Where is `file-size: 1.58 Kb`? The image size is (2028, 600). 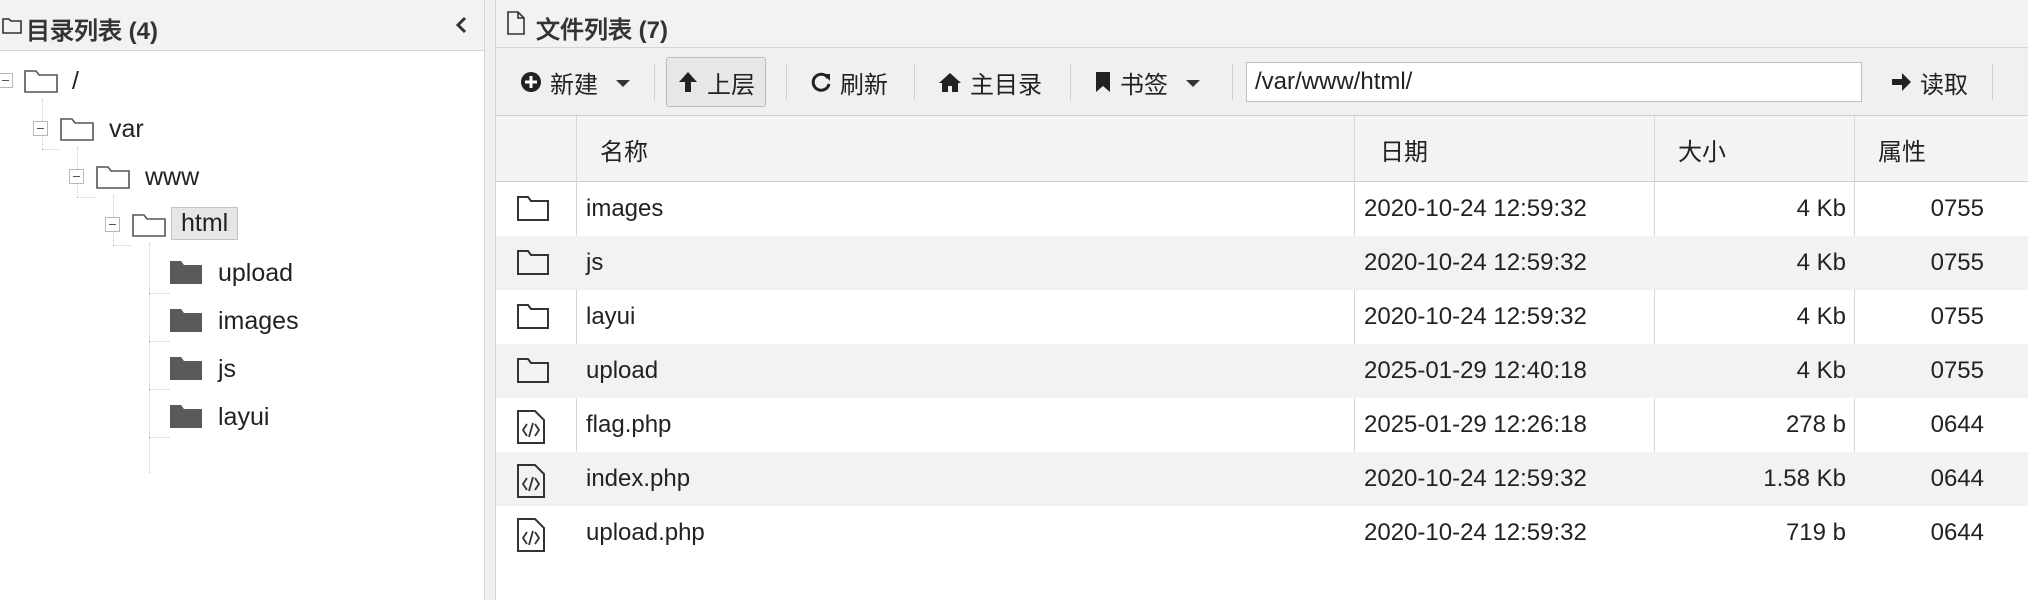
file-size: 1.58 Kb is located at coordinates (1804, 478).